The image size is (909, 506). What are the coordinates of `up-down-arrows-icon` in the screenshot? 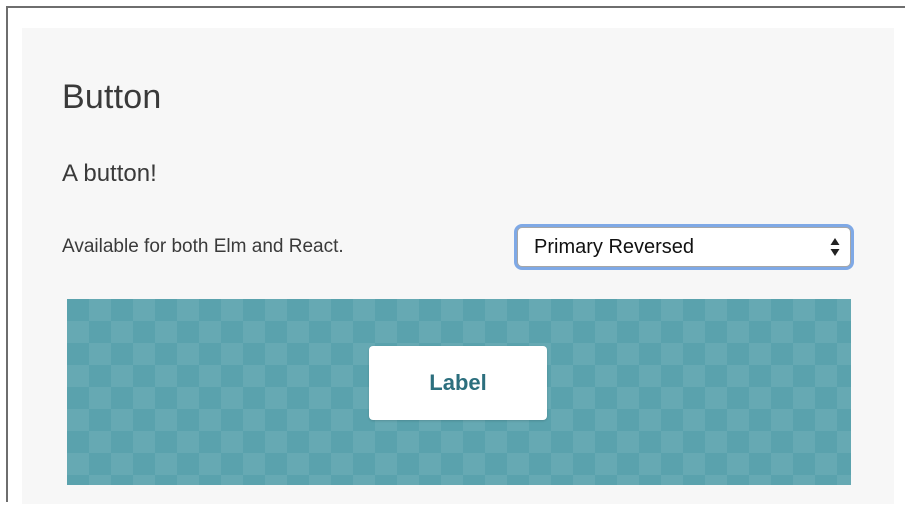 It's located at (835, 247).